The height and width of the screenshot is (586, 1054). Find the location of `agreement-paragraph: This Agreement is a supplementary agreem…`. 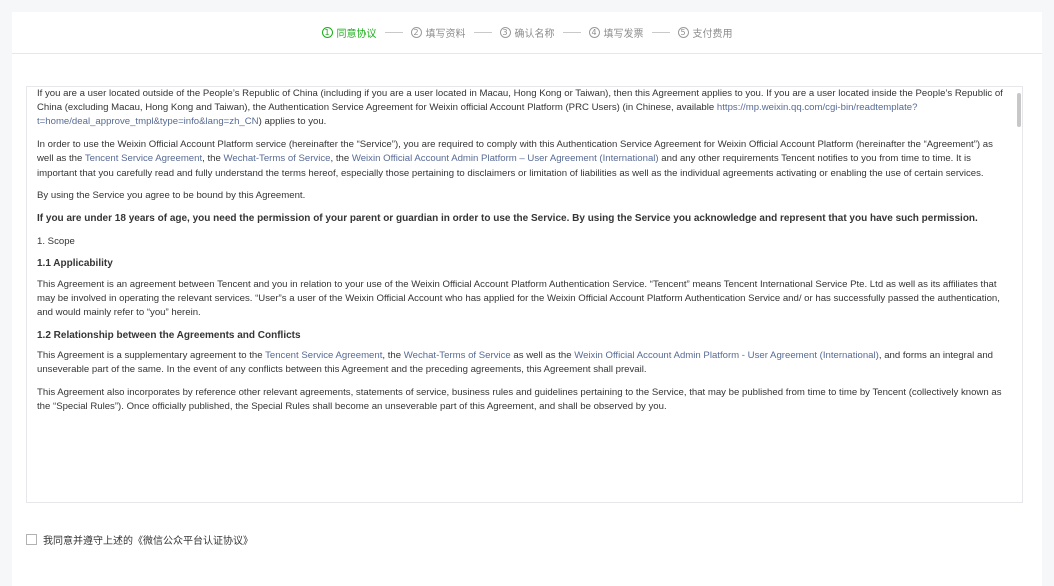

agreement-paragraph: This Agreement is a supplementary agreem… is located at coordinates (523, 363).